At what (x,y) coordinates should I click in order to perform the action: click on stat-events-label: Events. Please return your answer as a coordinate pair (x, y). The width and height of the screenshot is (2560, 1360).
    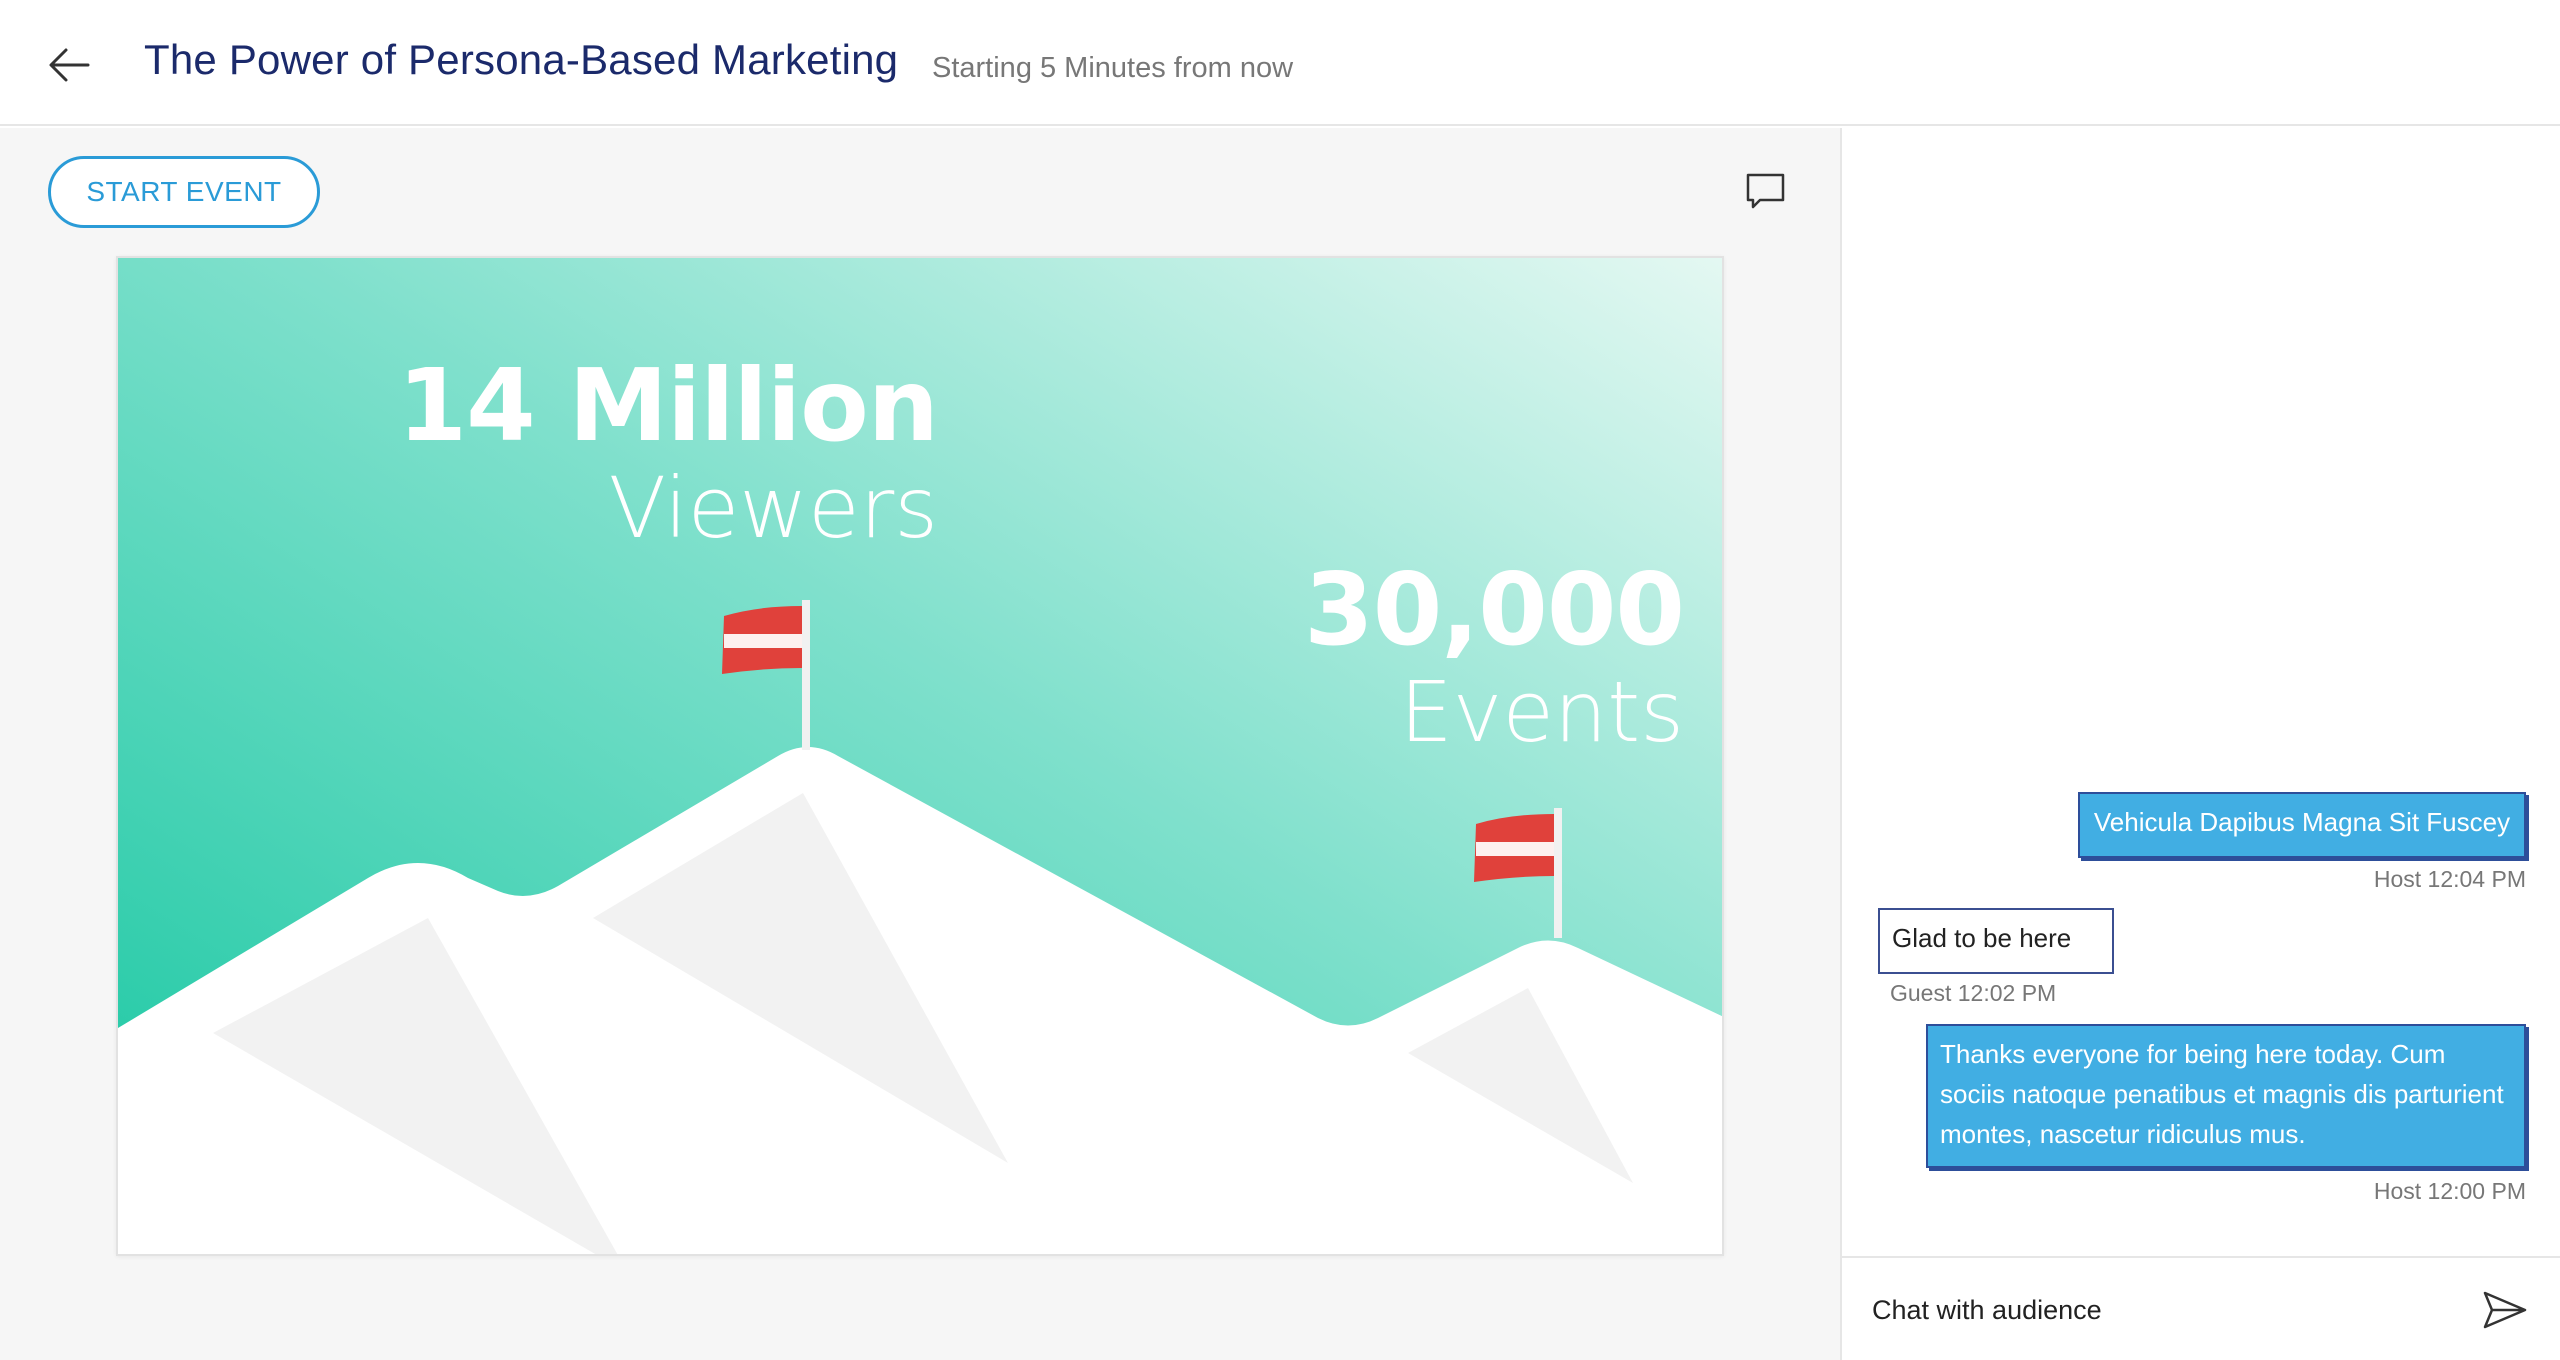
    Looking at the image, I should click on (1541, 712).